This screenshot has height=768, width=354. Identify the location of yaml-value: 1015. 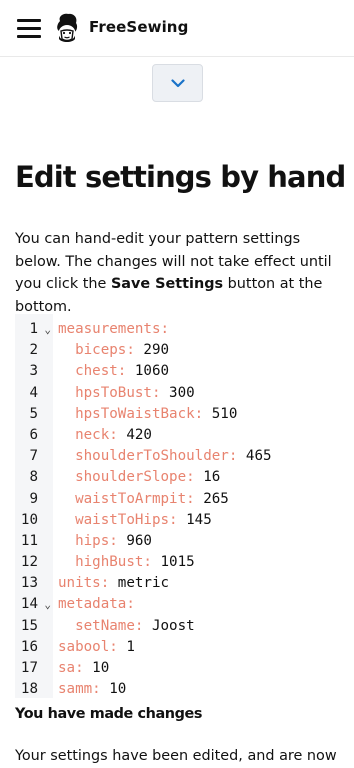
(173, 562).